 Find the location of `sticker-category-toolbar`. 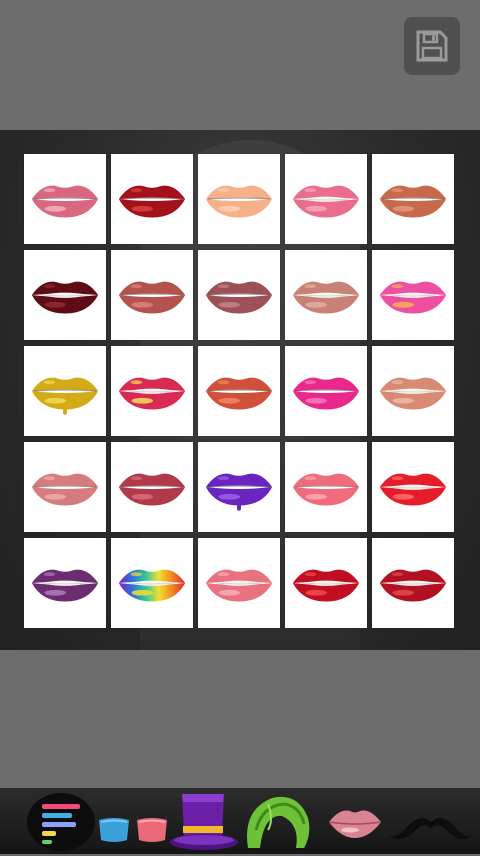

sticker-category-toolbar is located at coordinates (240, 821).